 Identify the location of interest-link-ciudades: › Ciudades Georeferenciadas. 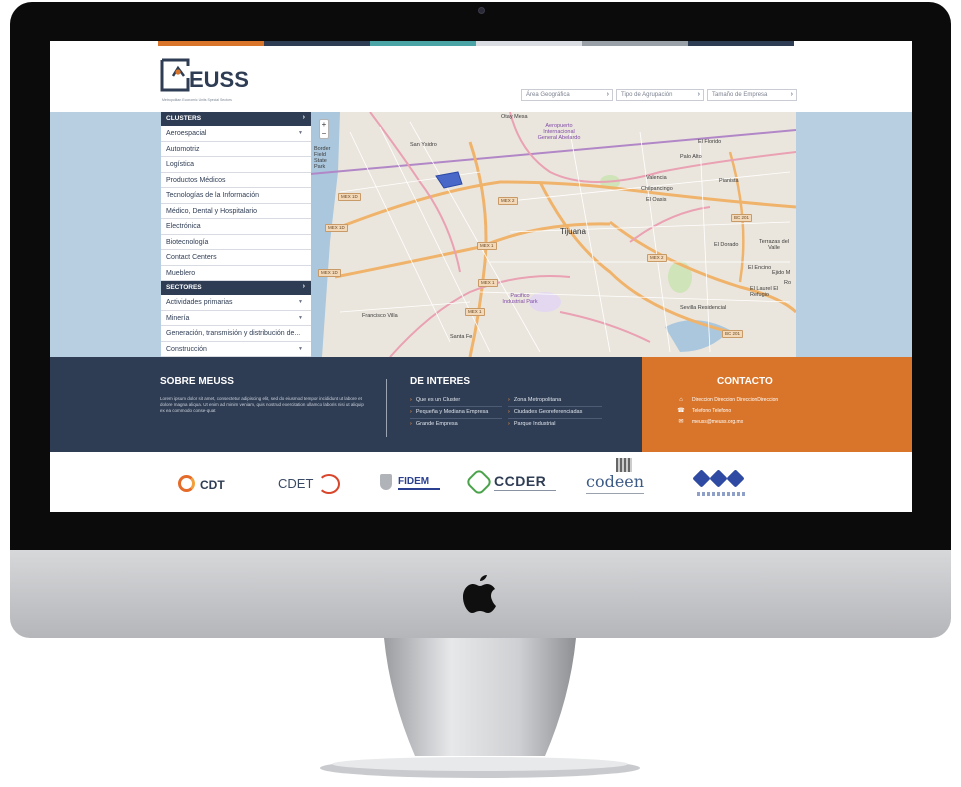
(545, 412).